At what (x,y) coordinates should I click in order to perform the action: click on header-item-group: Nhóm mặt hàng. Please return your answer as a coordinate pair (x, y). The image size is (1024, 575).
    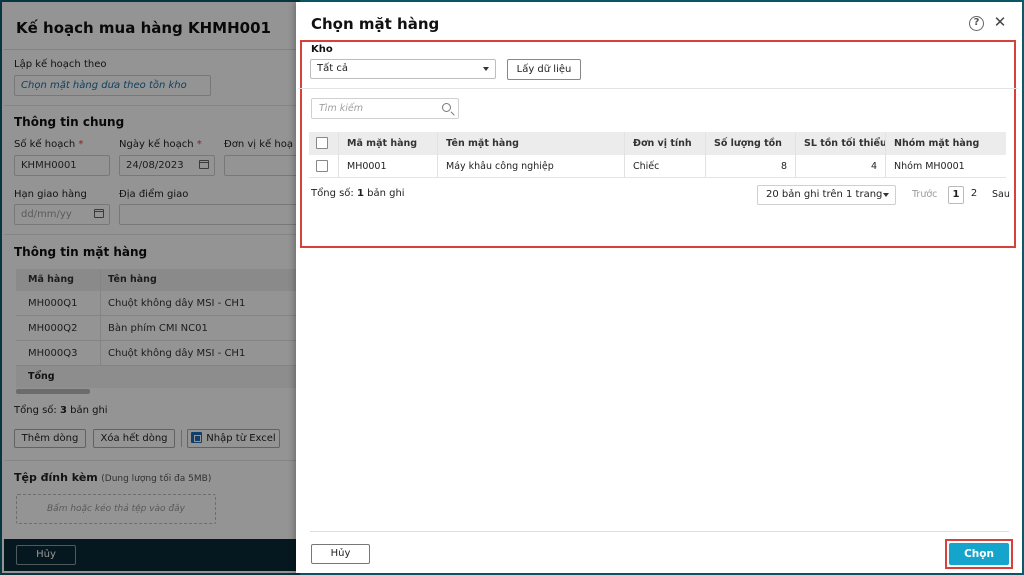
    Looking at the image, I should click on (945, 143).